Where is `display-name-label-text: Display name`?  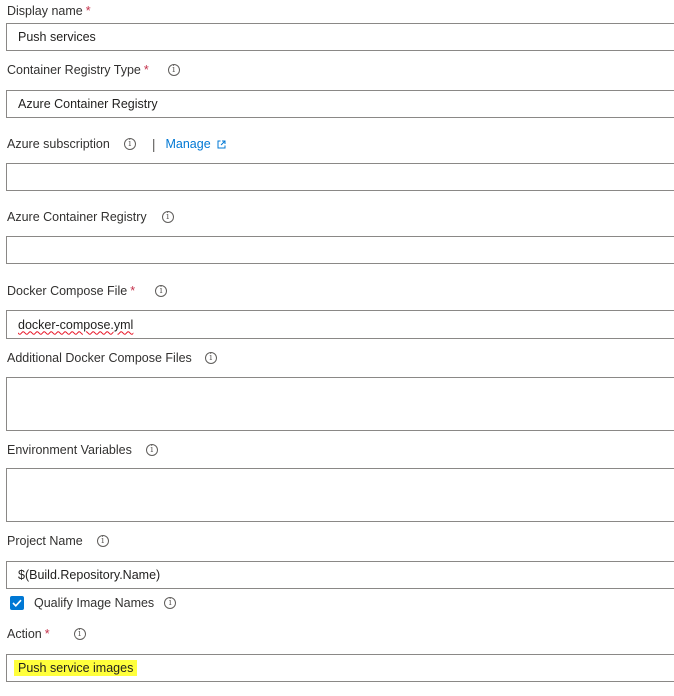
display-name-label-text: Display name is located at coordinates (45, 11).